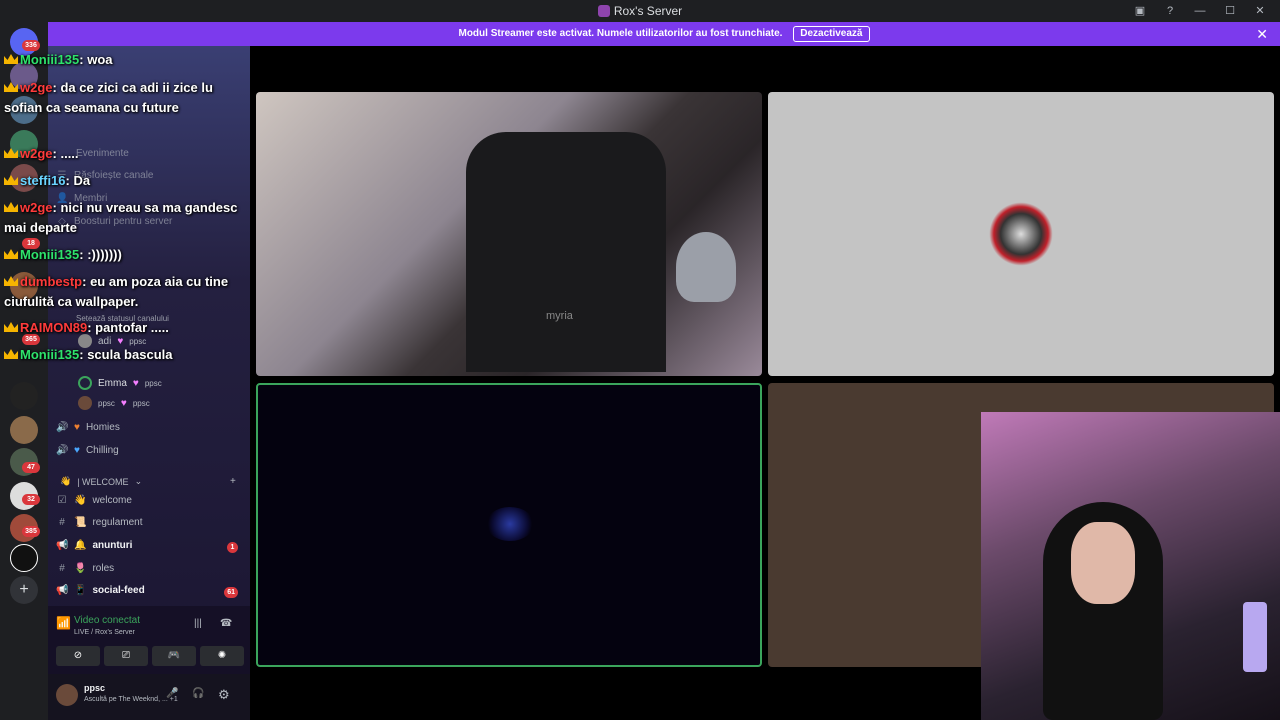 The image size is (1280, 720). Describe the element at coordinates (24, 590) in the screenshot. I see `add-server-icon: +` at that location.